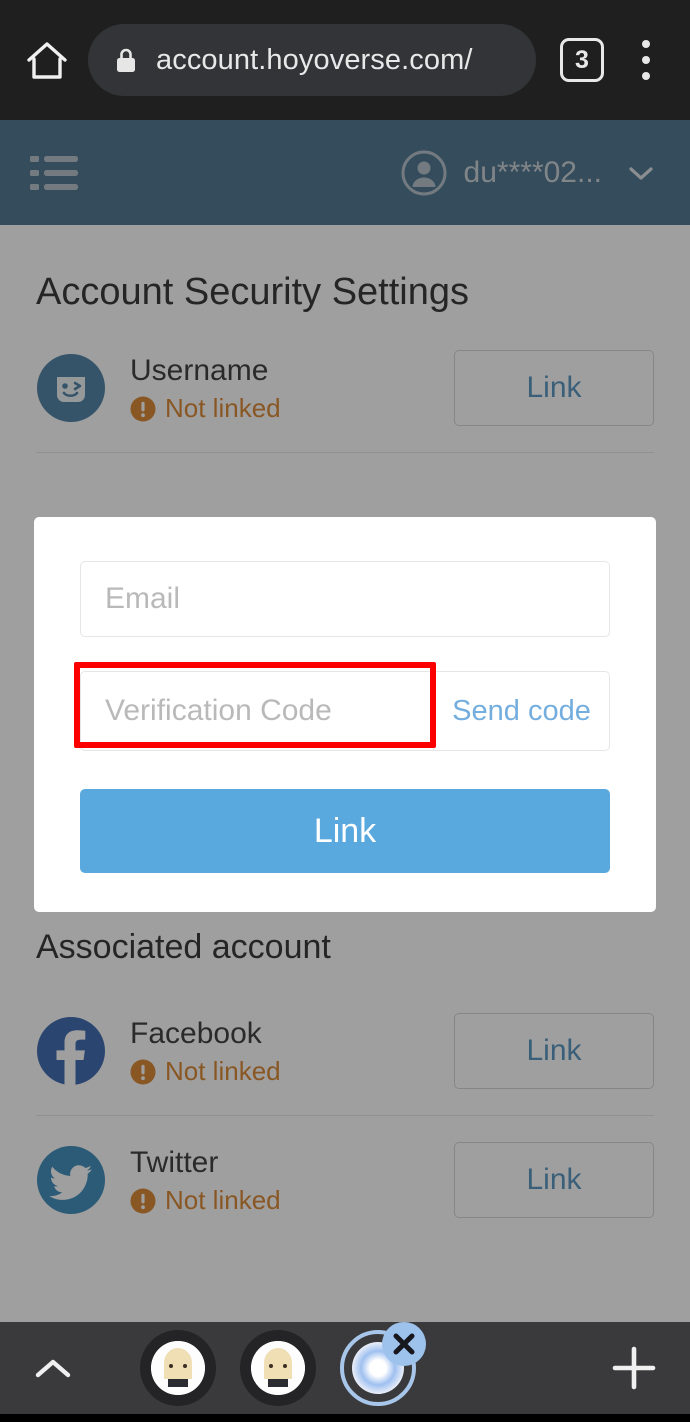 This screenshot has width=690, height=1422. What do you see at coordinates (634, 1368) in the screenshot?
I see `plus-icon` at bounding box center [634, 1368].